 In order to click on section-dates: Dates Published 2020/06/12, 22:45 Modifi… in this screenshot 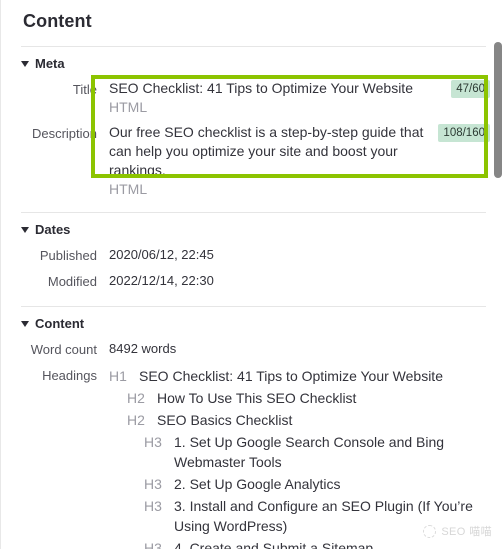, I will do `click(252, 253)`.